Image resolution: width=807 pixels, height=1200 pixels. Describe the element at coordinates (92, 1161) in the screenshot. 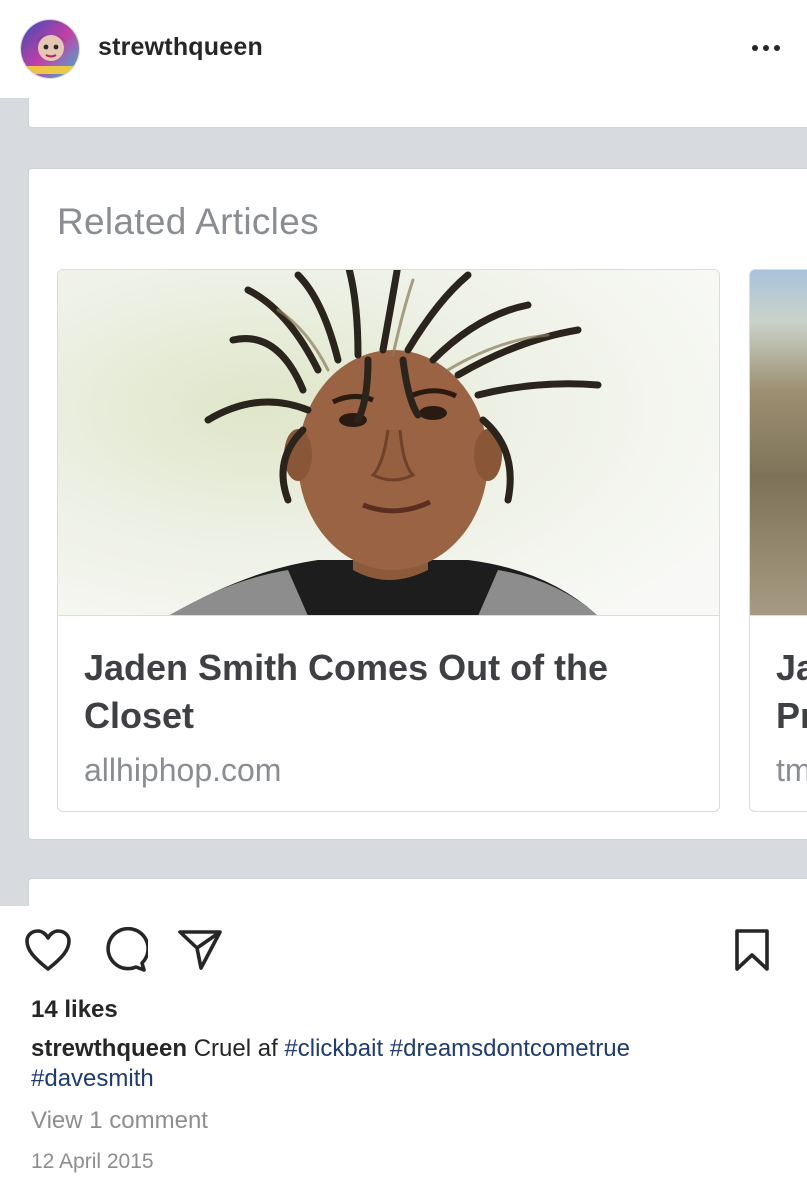

I see `post-date: 12 April 2015` at that location.